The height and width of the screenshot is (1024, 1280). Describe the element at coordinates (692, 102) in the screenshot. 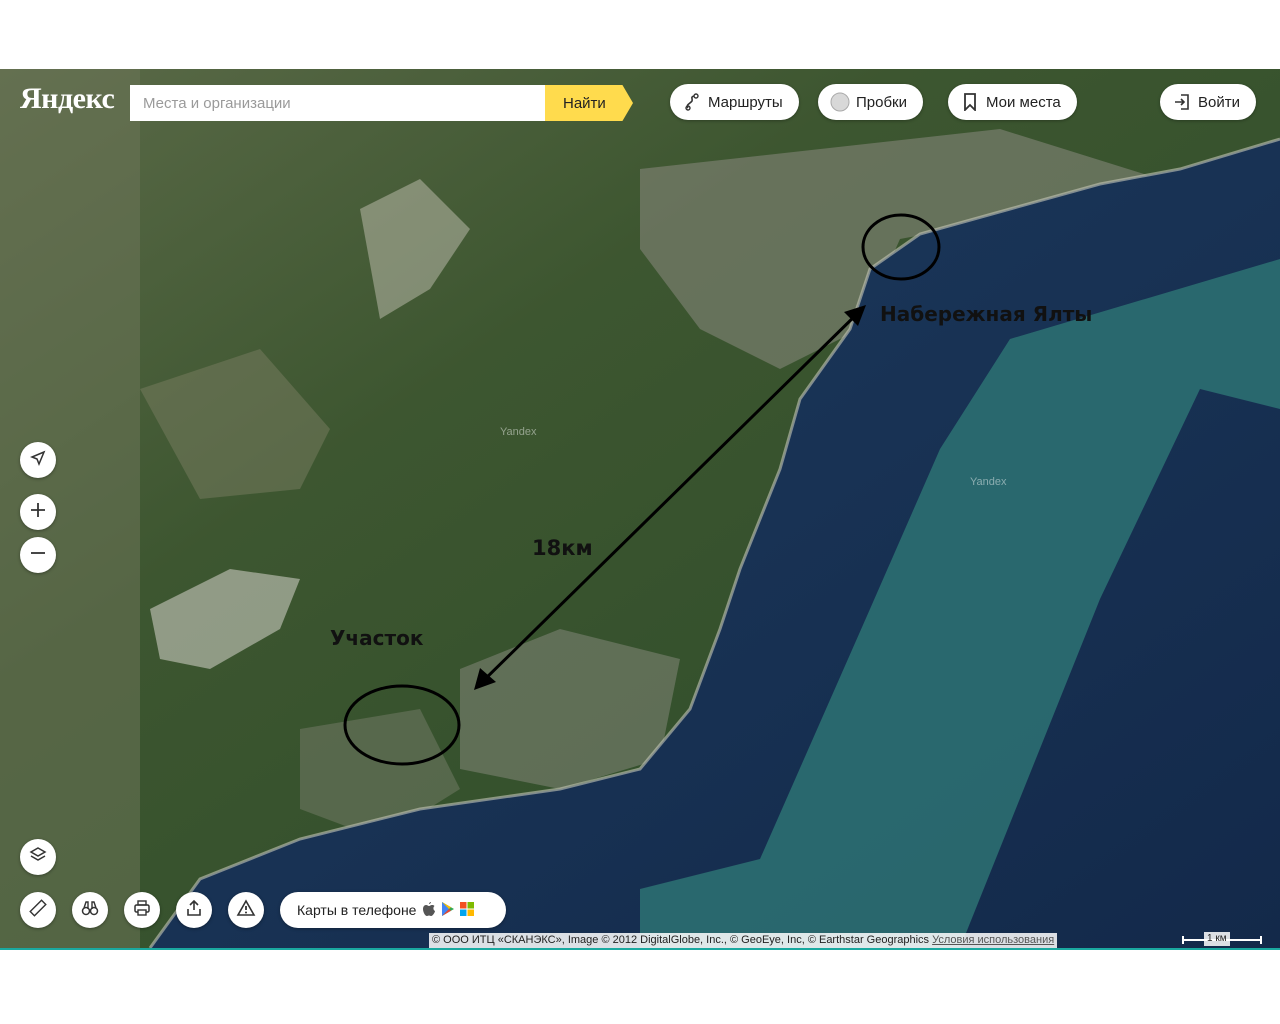

I see `route-icon` at that location.